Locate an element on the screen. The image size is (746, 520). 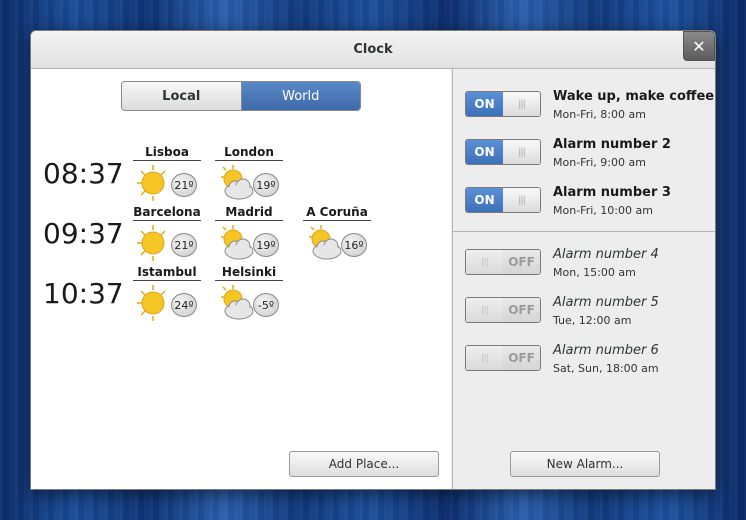
mode-switcher: Local World is located at coordinates (241, 96).